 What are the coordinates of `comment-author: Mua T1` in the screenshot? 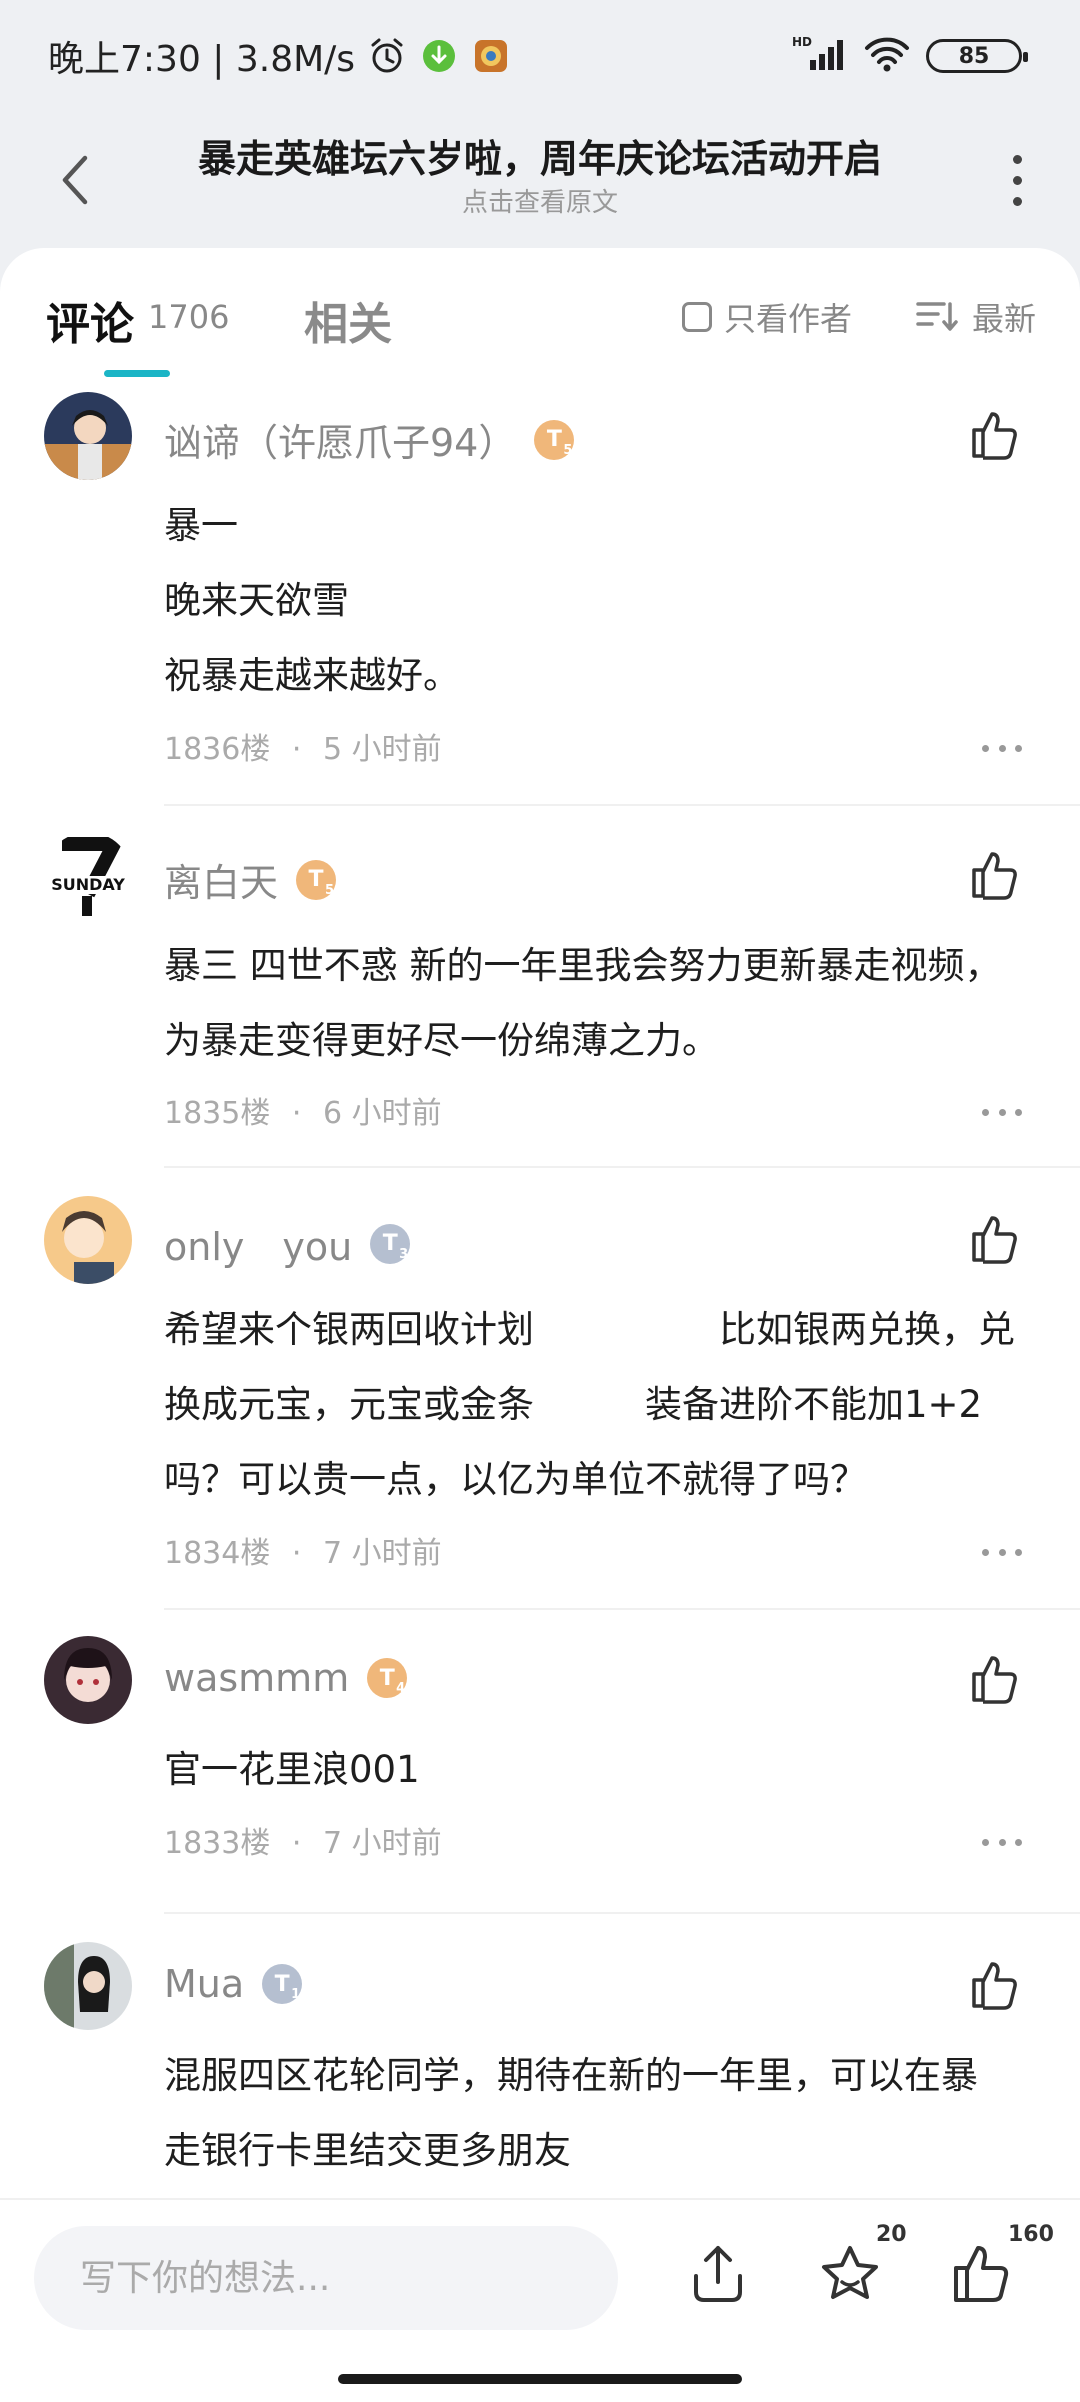 It's located at (233, 1984).